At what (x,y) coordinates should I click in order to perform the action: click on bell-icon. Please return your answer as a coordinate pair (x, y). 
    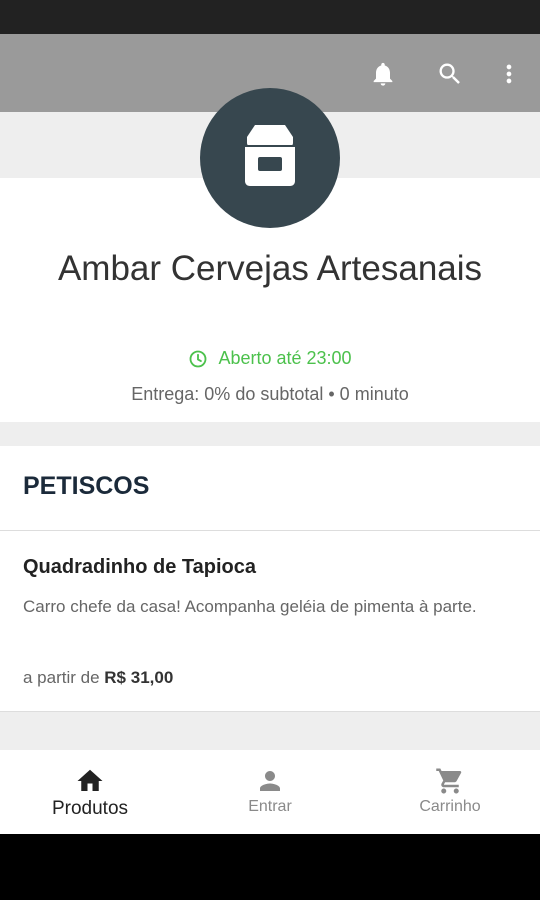
    Looking at the image, I should click on (383, 74).